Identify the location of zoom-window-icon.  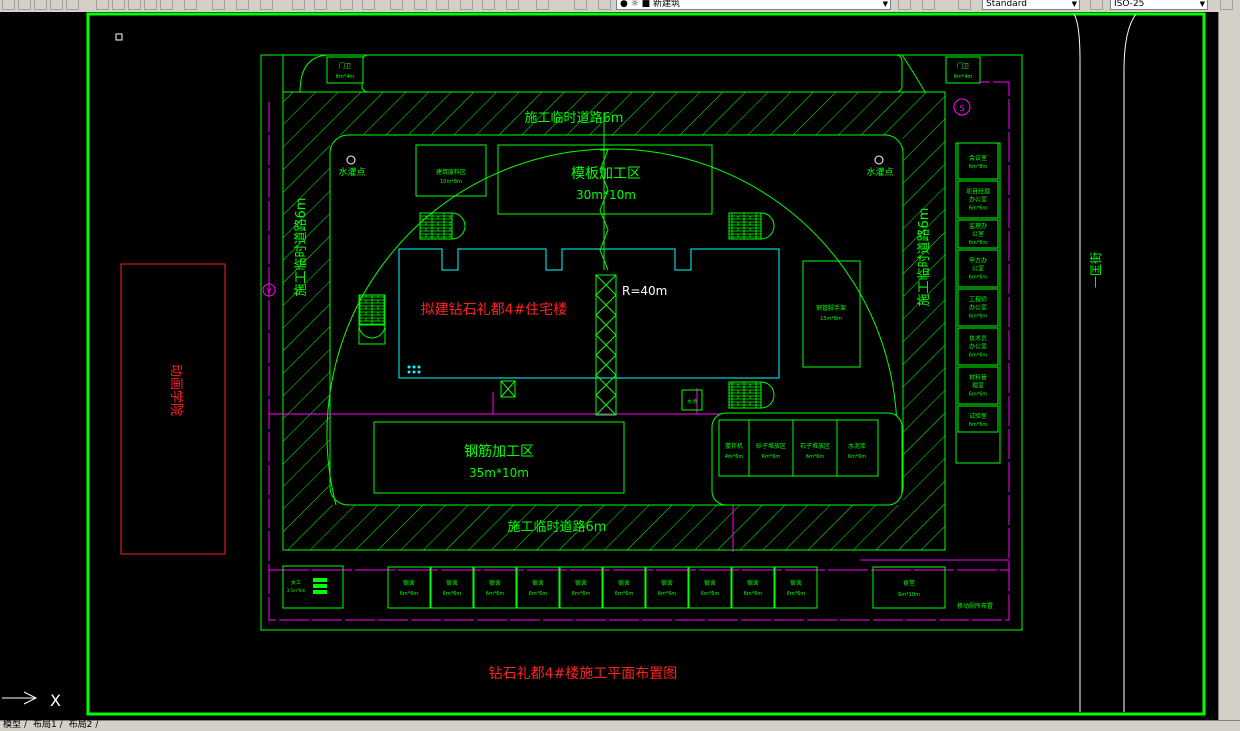
(298, 5).